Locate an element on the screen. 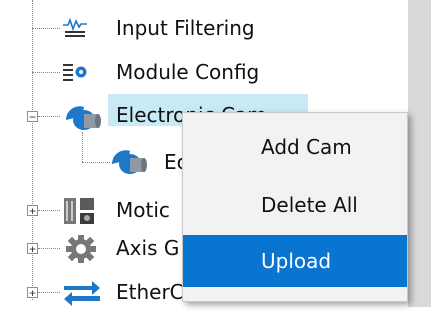 The image size is (431, 312). tree-item-label: Motic is located at coordinates (143, 210).